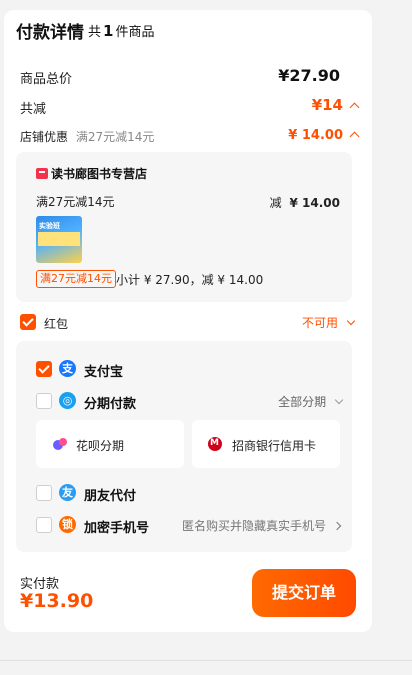 The width and height of the screenshot is (412, 675). Describe the element at coordinates (275, 203) in the screenshot. I see `reduce-label: 减` at that location.